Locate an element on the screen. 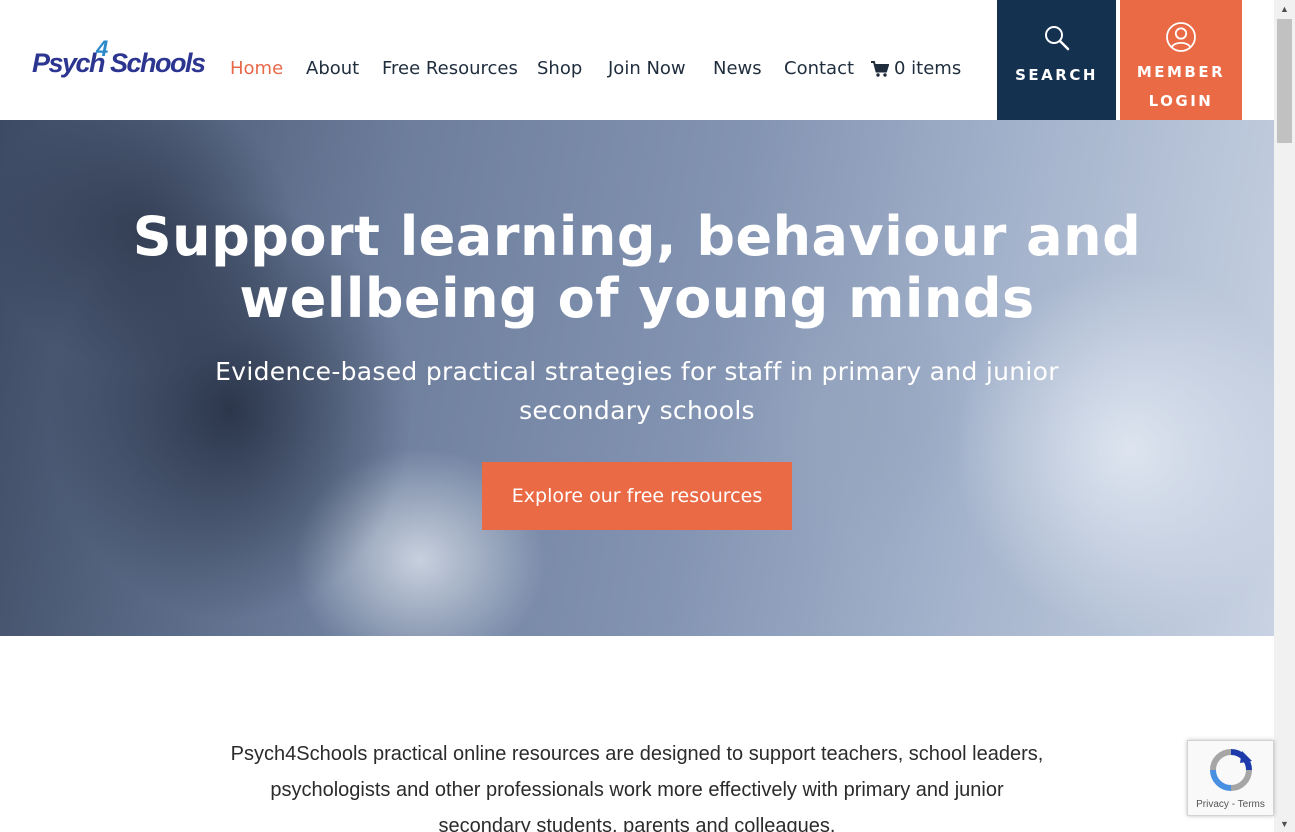 The width and height of the screenshot is (1295, 832). search-icon is located at coordinates (1056, 38).